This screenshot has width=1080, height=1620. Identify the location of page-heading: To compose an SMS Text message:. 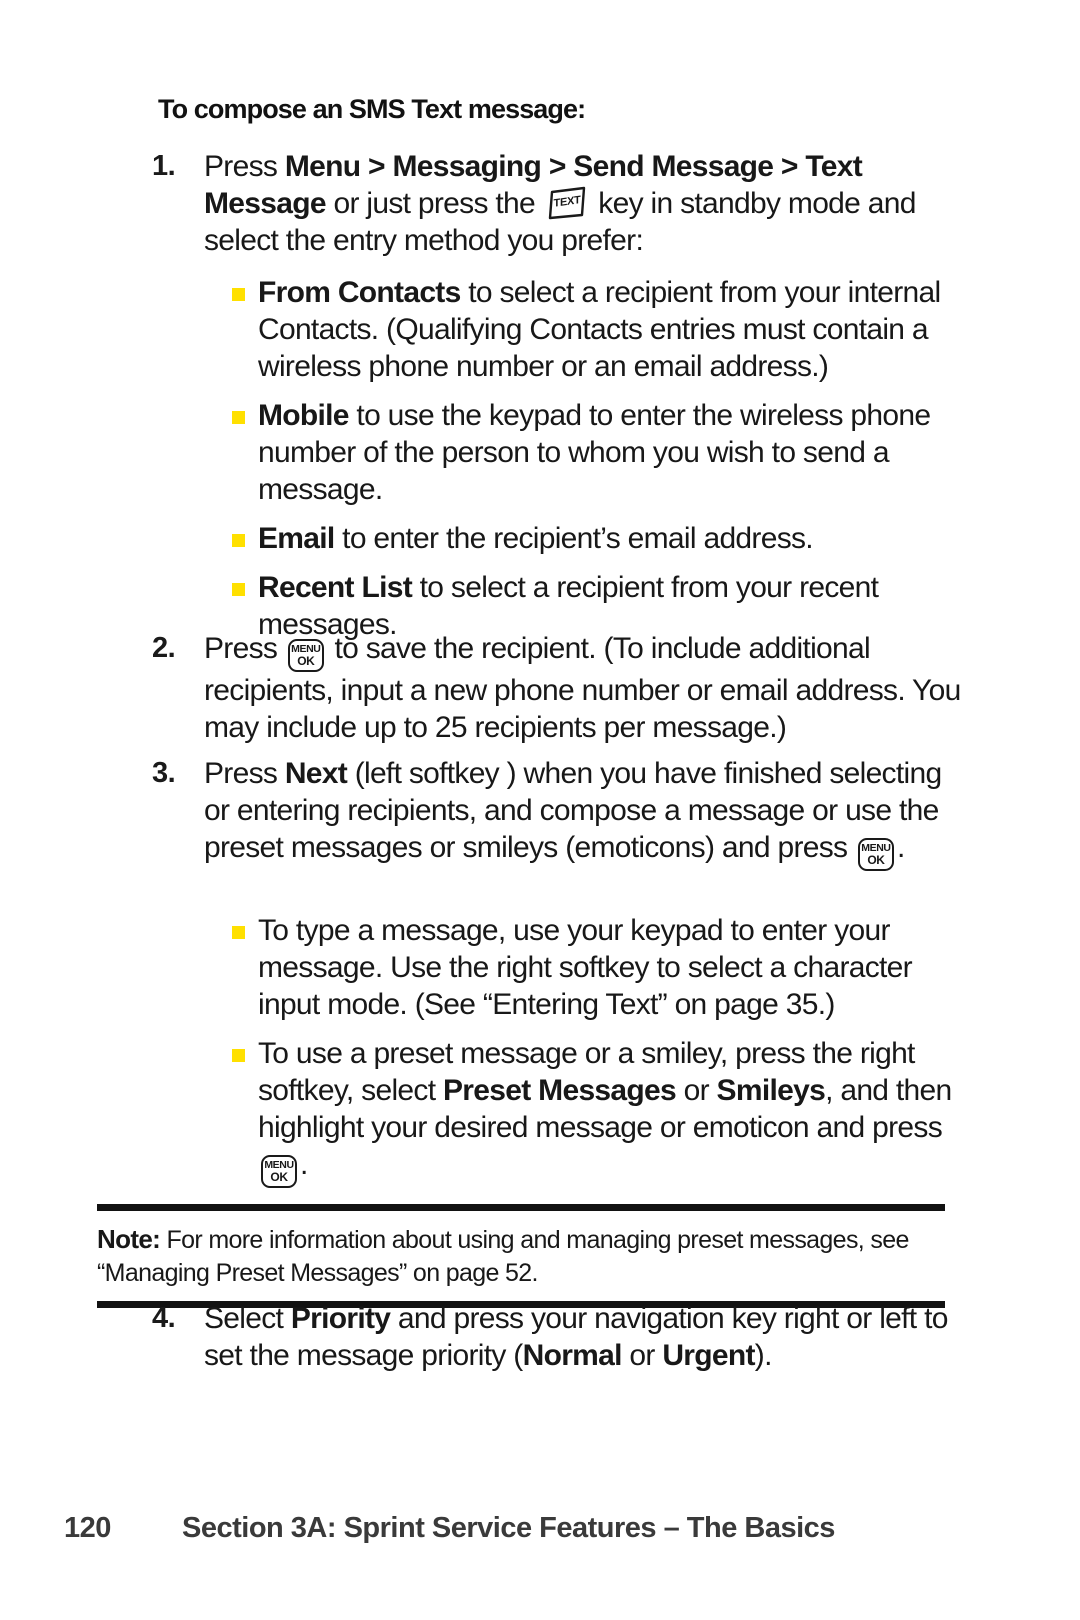
(372, 109).